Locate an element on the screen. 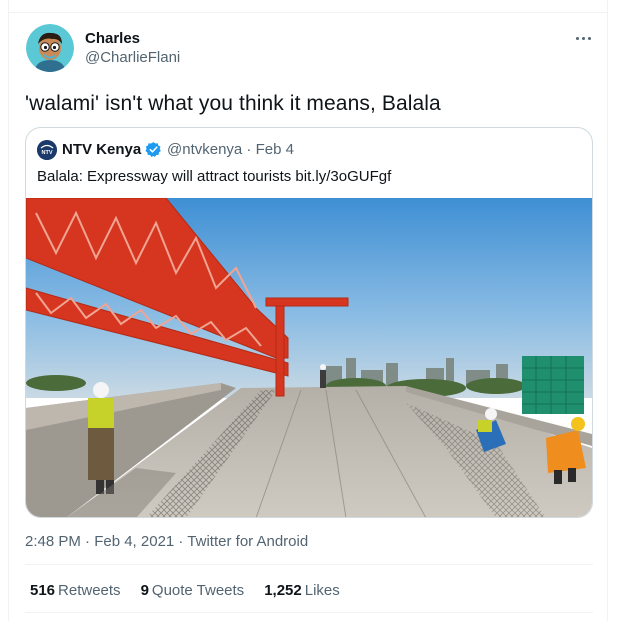 The height and width of the screenshot is (621, 617). author-handle: @CharlieFlani is located at coordinates (132, 57).